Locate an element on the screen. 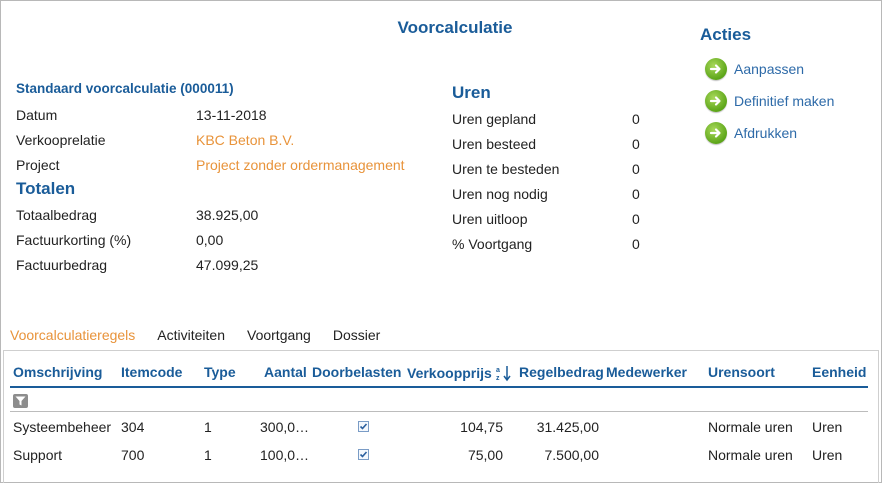 Image resolution: width=882 pixels, height=483 pixels. field-value-factuurbedrag: 47.099,25 is located at coordinates (227, 265).